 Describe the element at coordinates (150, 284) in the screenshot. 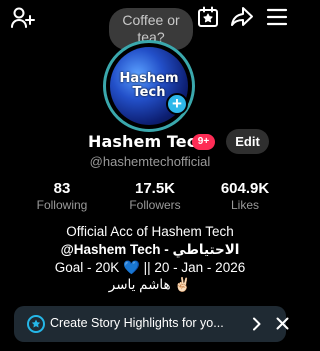

I see `bio-line-4: هاشم ياسر ✌🏻` at that location.